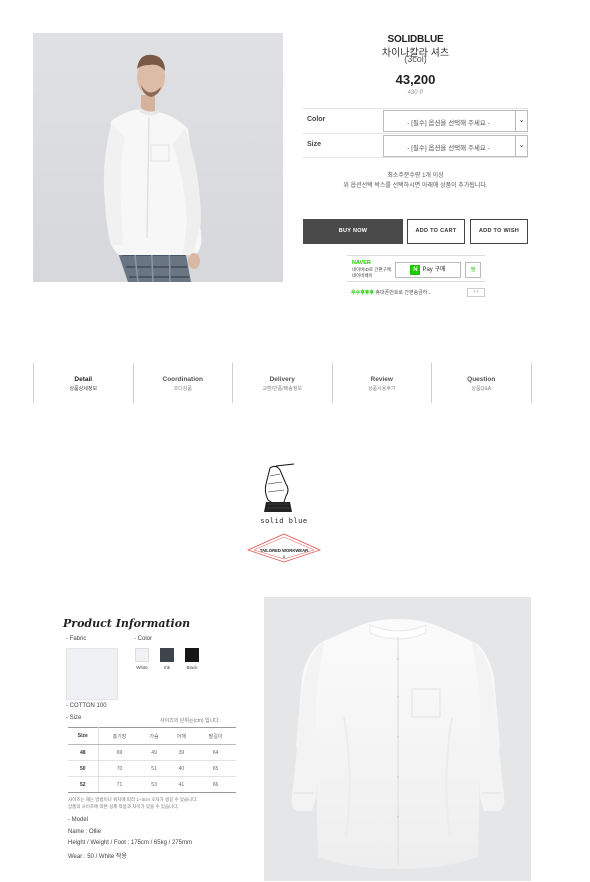  Describe the element at coordinates (182, 389) in the screenshot. I see `tab-subtitle: 코디상품` at that location.